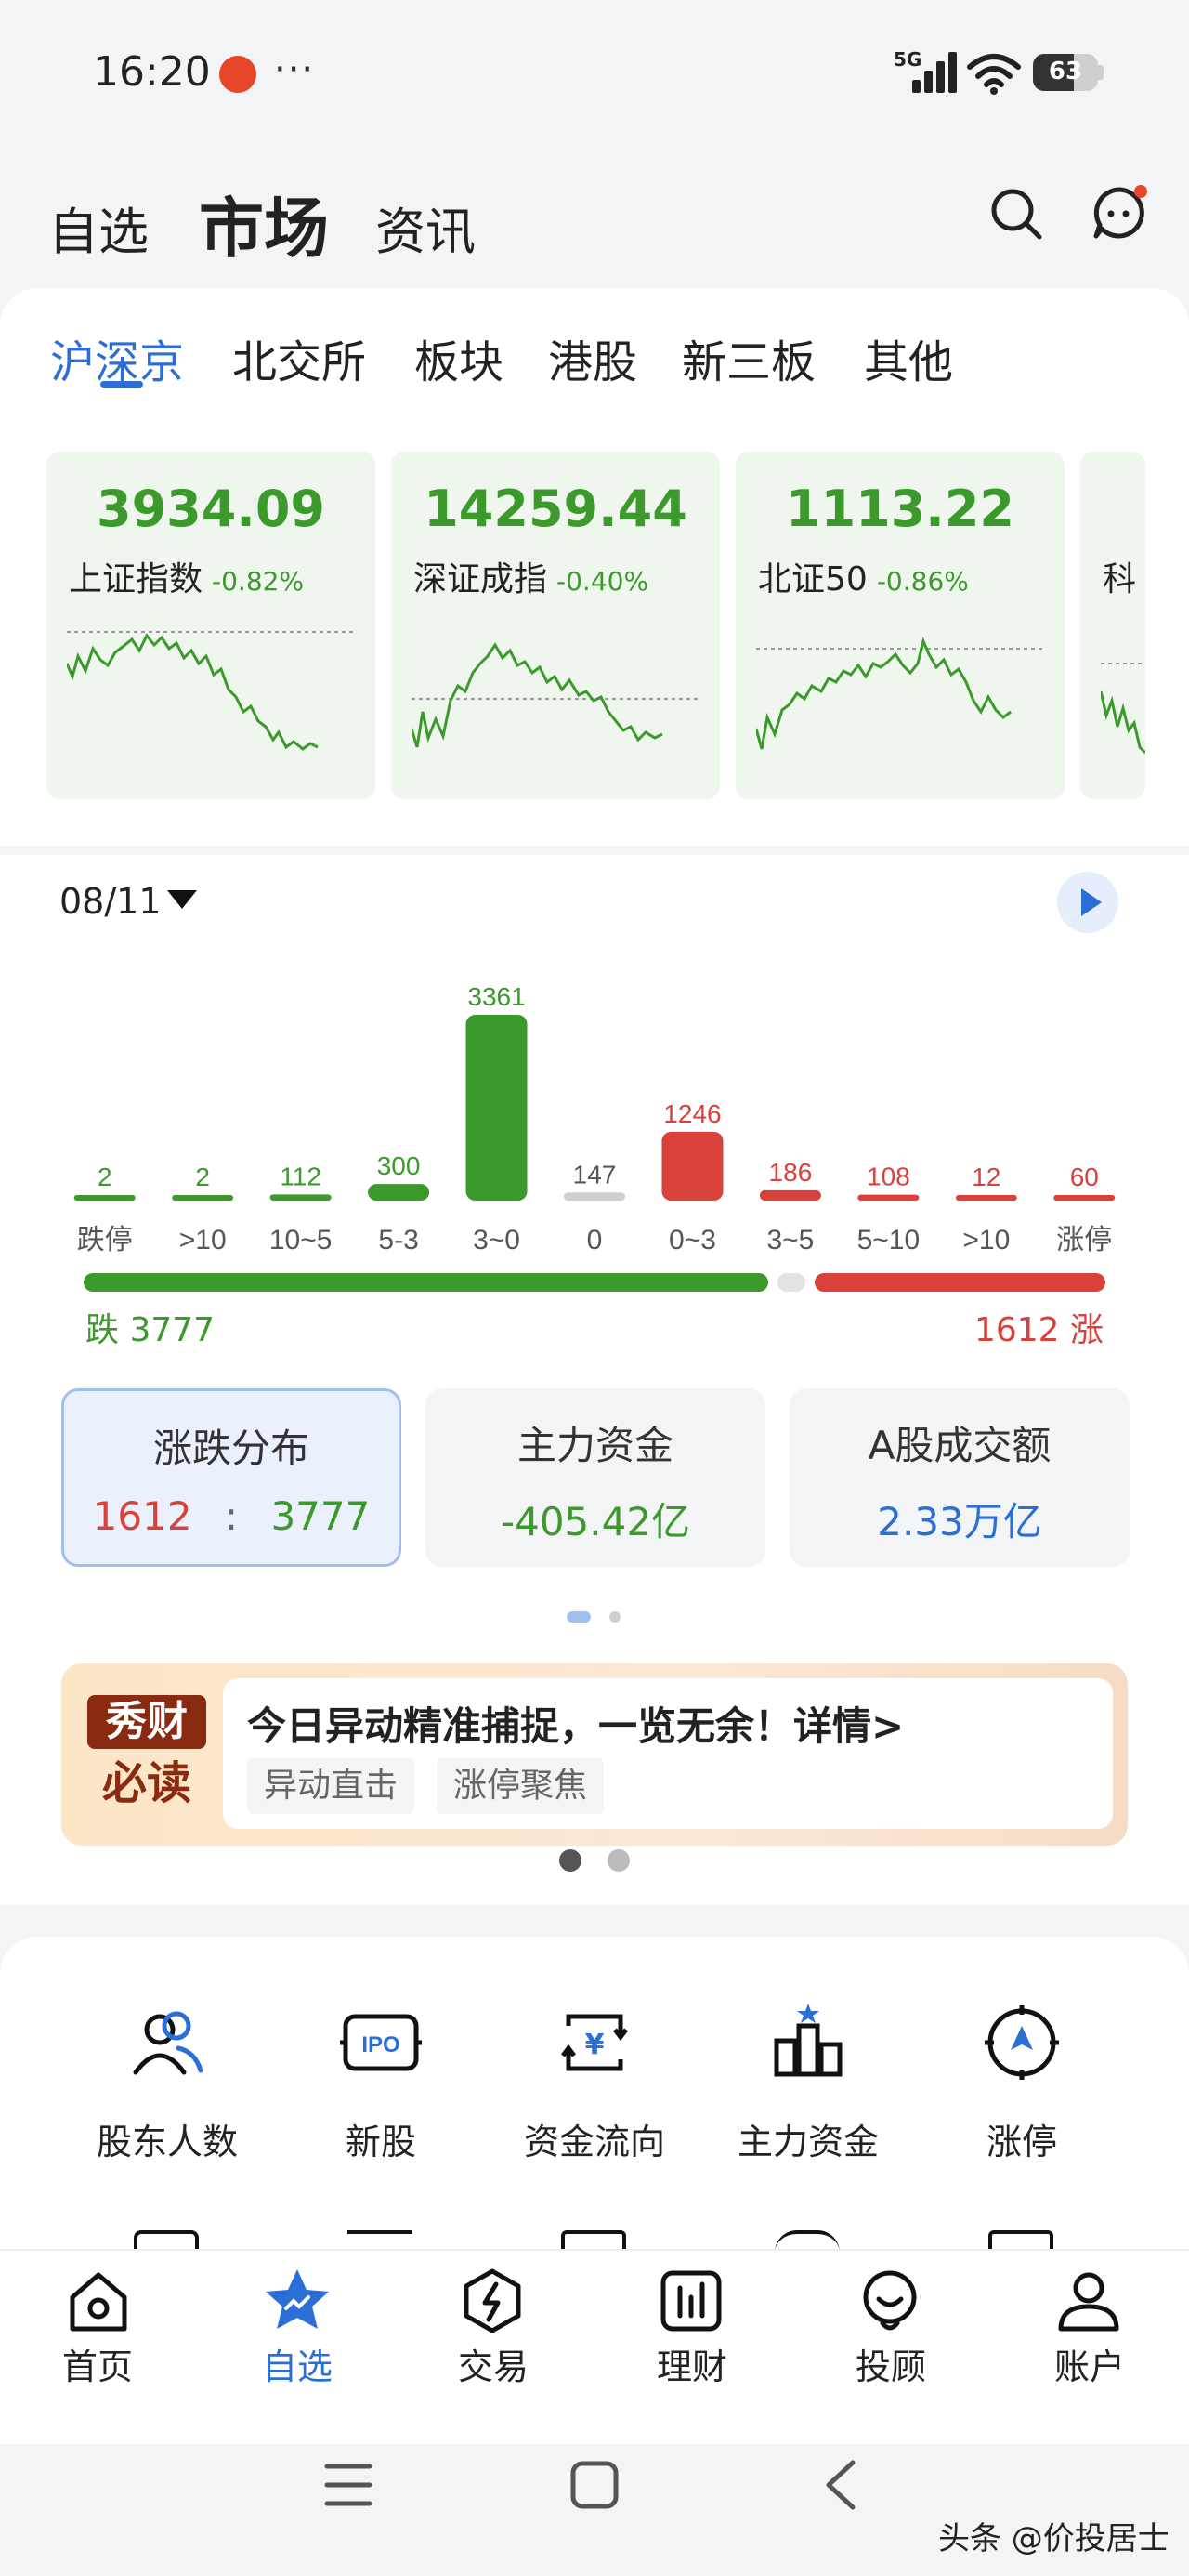 The width and height of the screenshot is (1189, 2576). Describe the element at coordinates (497, 1240) in the screenshot. I see `category-tick-label: 3~0` at that location.